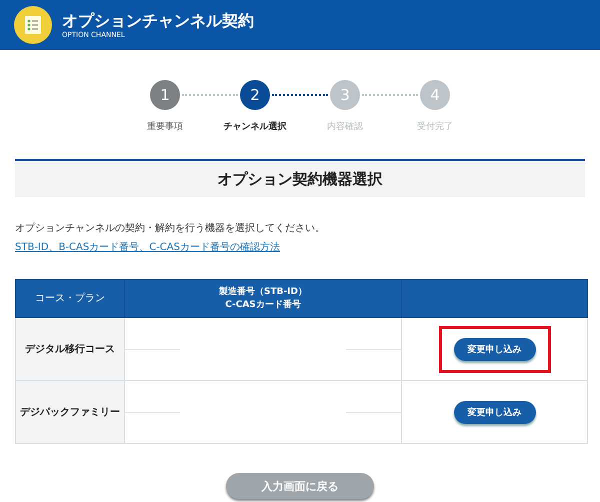 This screenshot has width=600, height=502. What do you see at coordinates (435, 126) in the screenshot?
I see `step-label: 受付完了` at bounding box center [435, 126].